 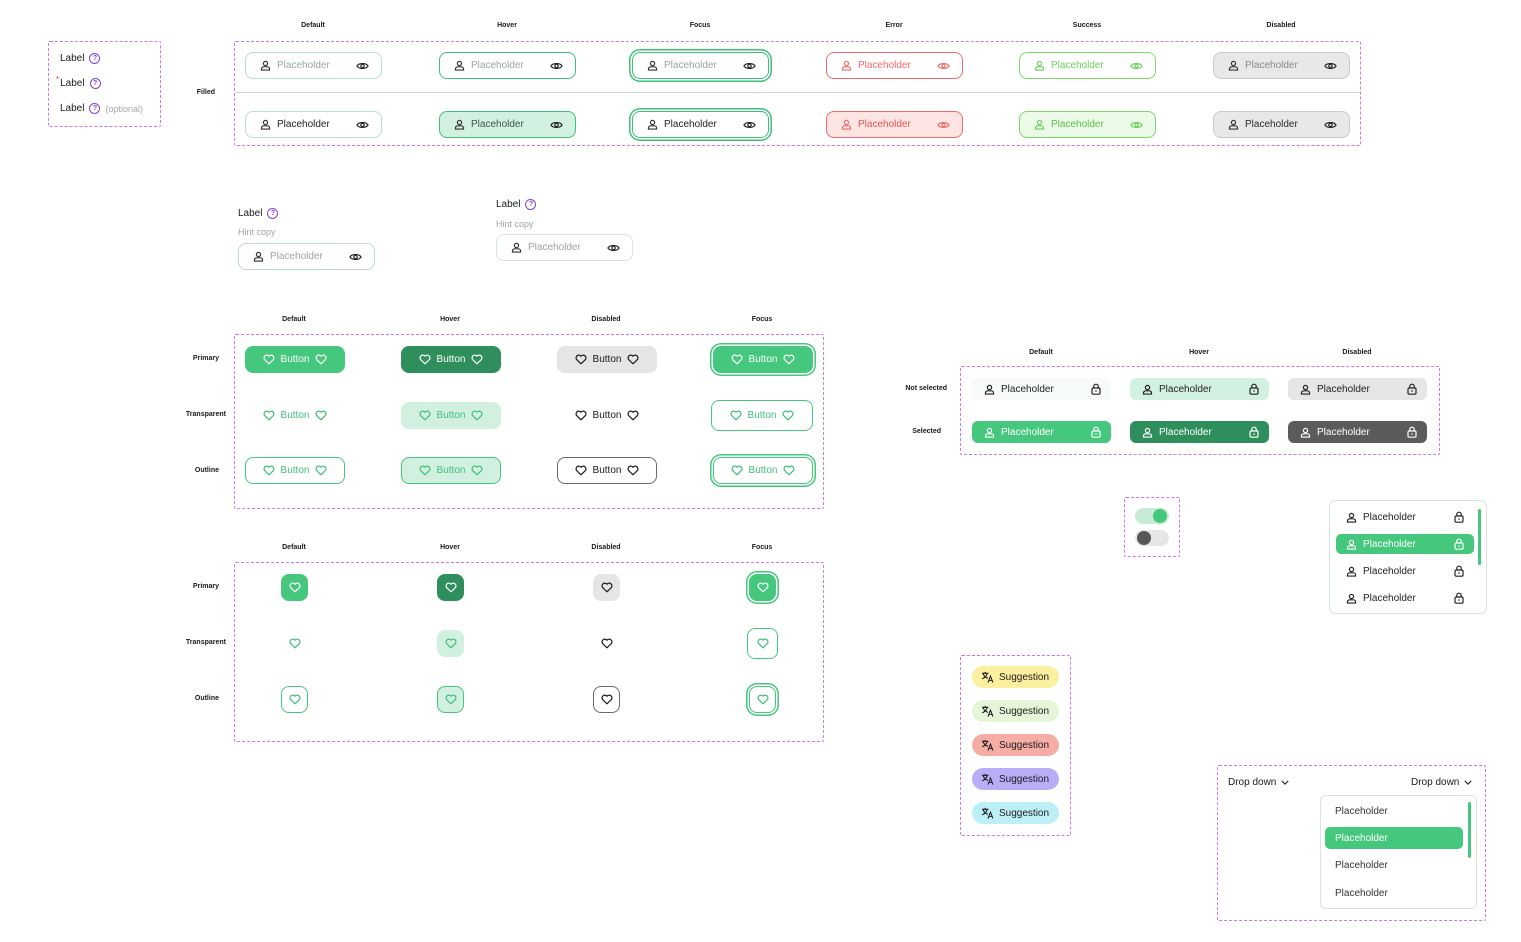 What do you see at coordinates (295, 415) in the screenshot?
I see `button-transparent-default: Button` at bounding box center [295, 415].